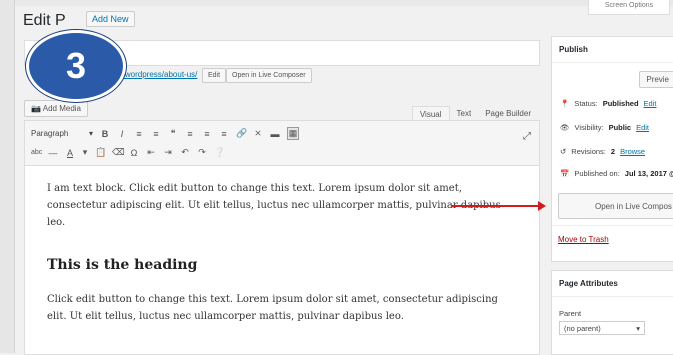 Image resolution: width=673 pixels, height=355 pixels. I want to click on align-right-icon: ≡, so click(224, 134).